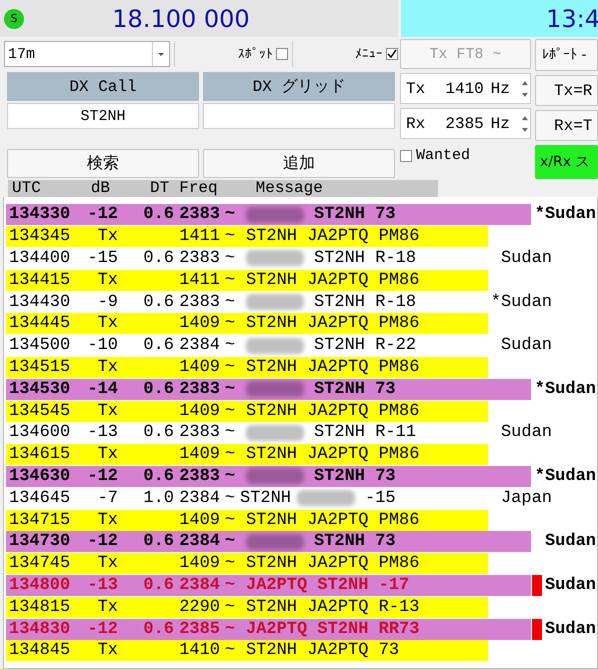  What do you see at coordinates (268, 476) in the screenshot?
I see `message-row-highlight: 134630 -12 0.6 2383 ~ ST2NH 73` at bounding box center [268, 476].